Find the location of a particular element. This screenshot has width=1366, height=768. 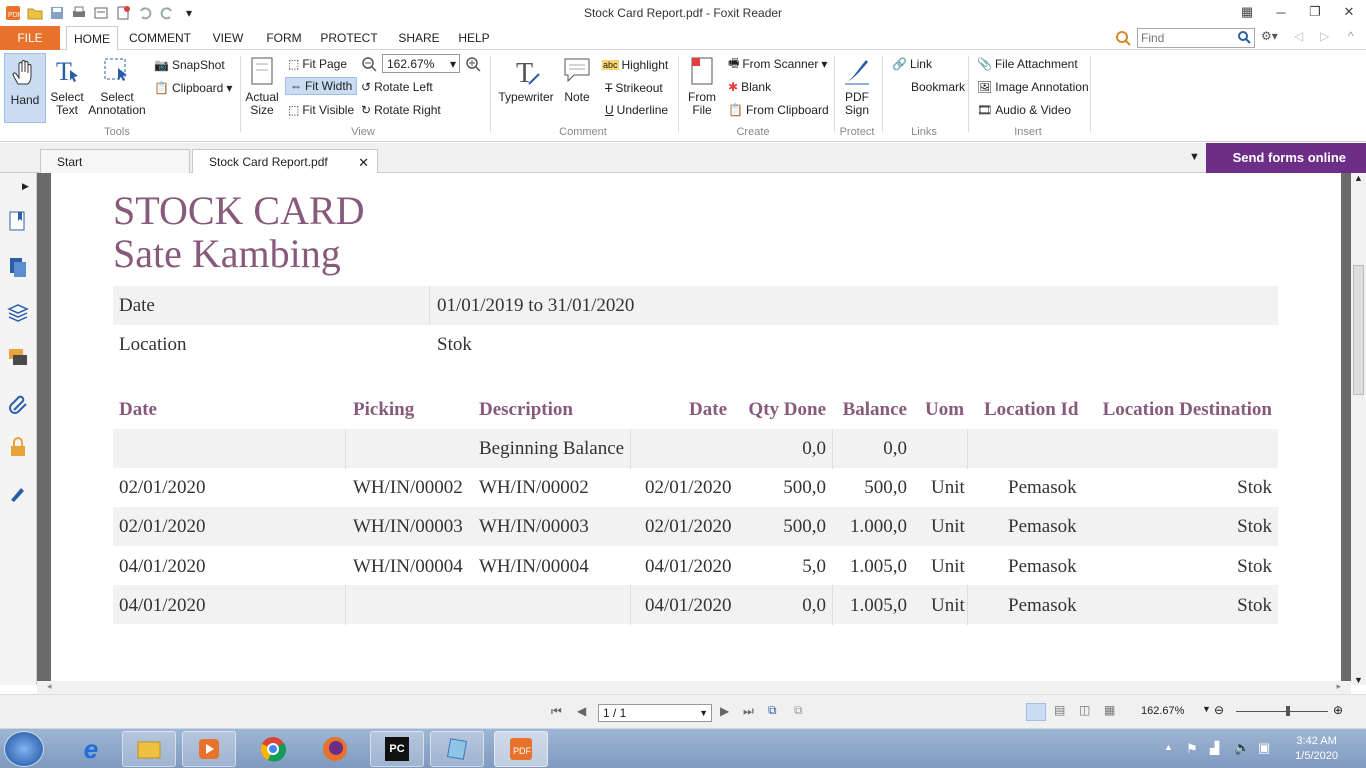

zoom-dropdown-icon: ▼ is located at coordinates (1206, 709).